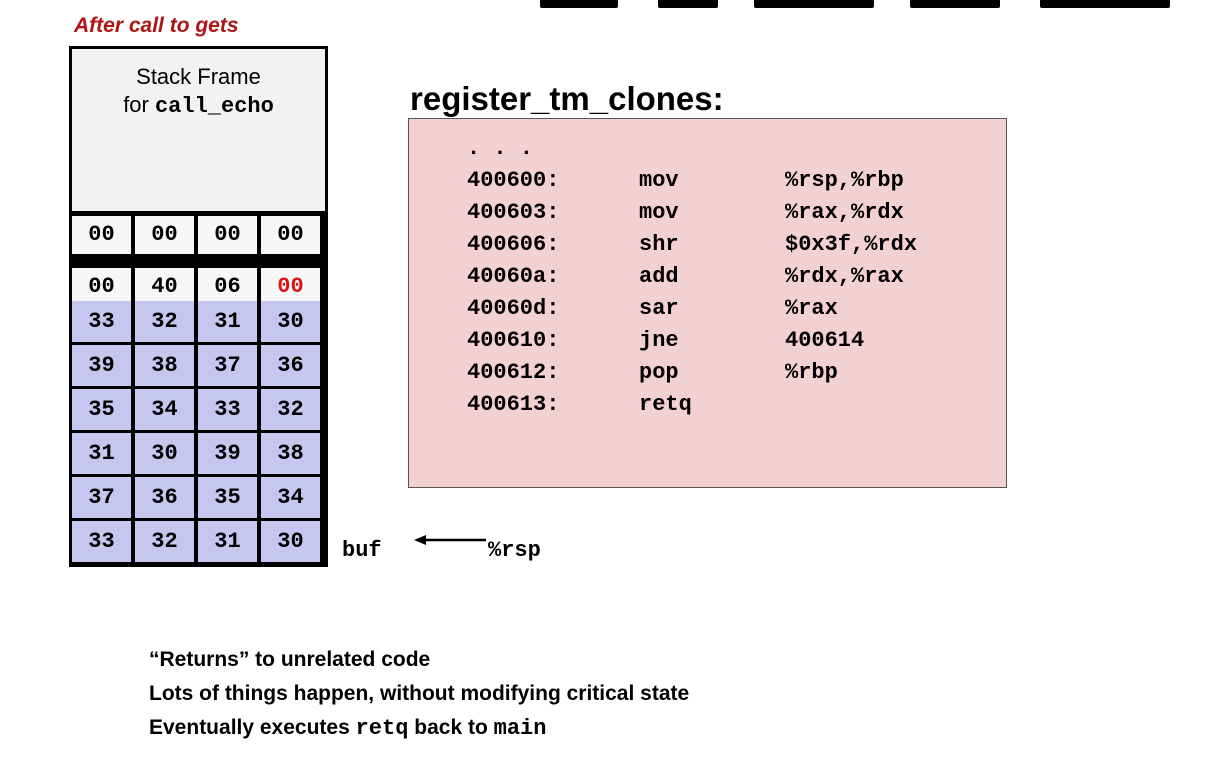 The width and height of the screenshot is (1210, 764). I want to click on asm-args: %rsp,%rbp, so click(844, 180).